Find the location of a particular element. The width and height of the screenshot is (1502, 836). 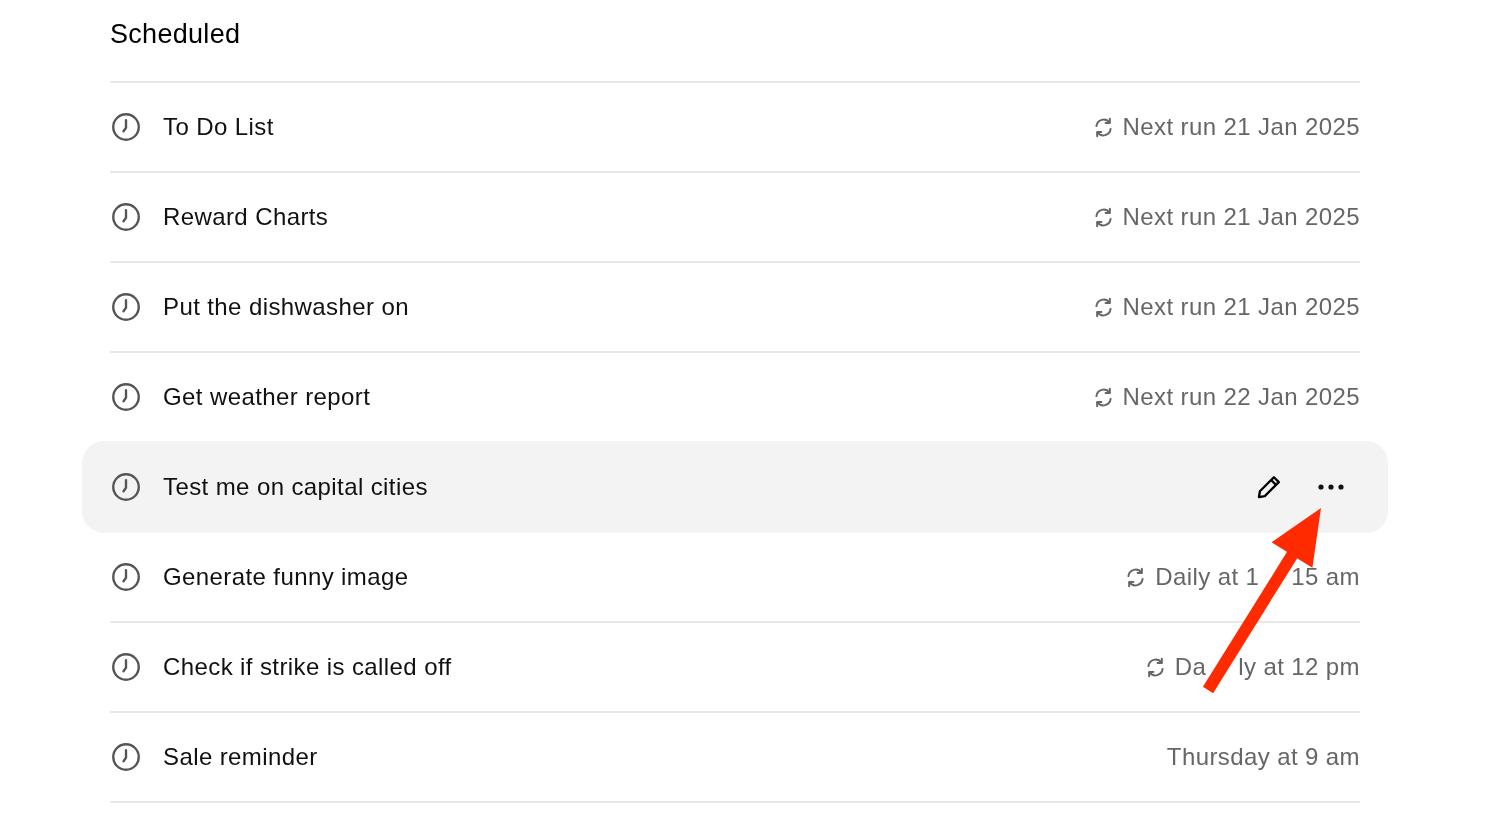

schedule-text: Daily at 1 is located at coordinates (1207, 577).